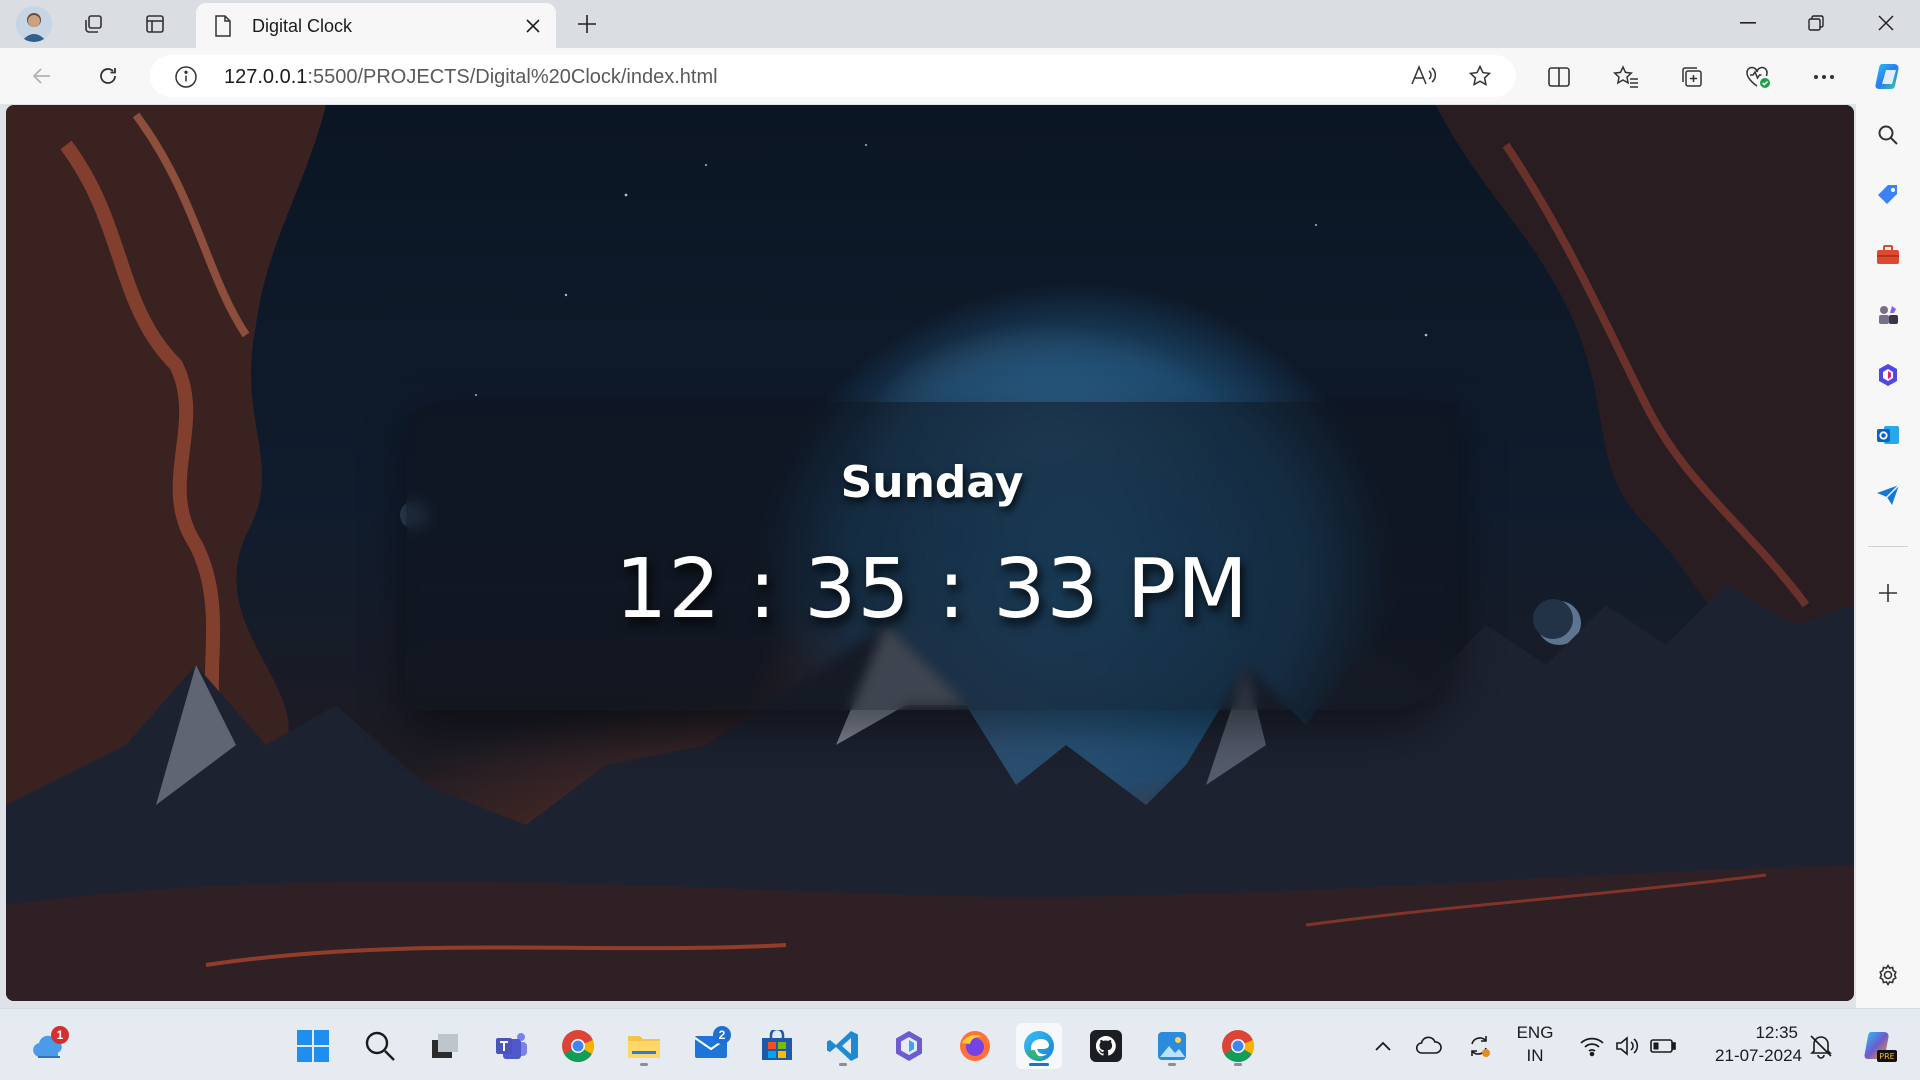 The image size is (1920, 1080). What do you see at coordinates (34, 24) in the screenshot?
I see `profile-avatar` at bounding box center [34, 24].